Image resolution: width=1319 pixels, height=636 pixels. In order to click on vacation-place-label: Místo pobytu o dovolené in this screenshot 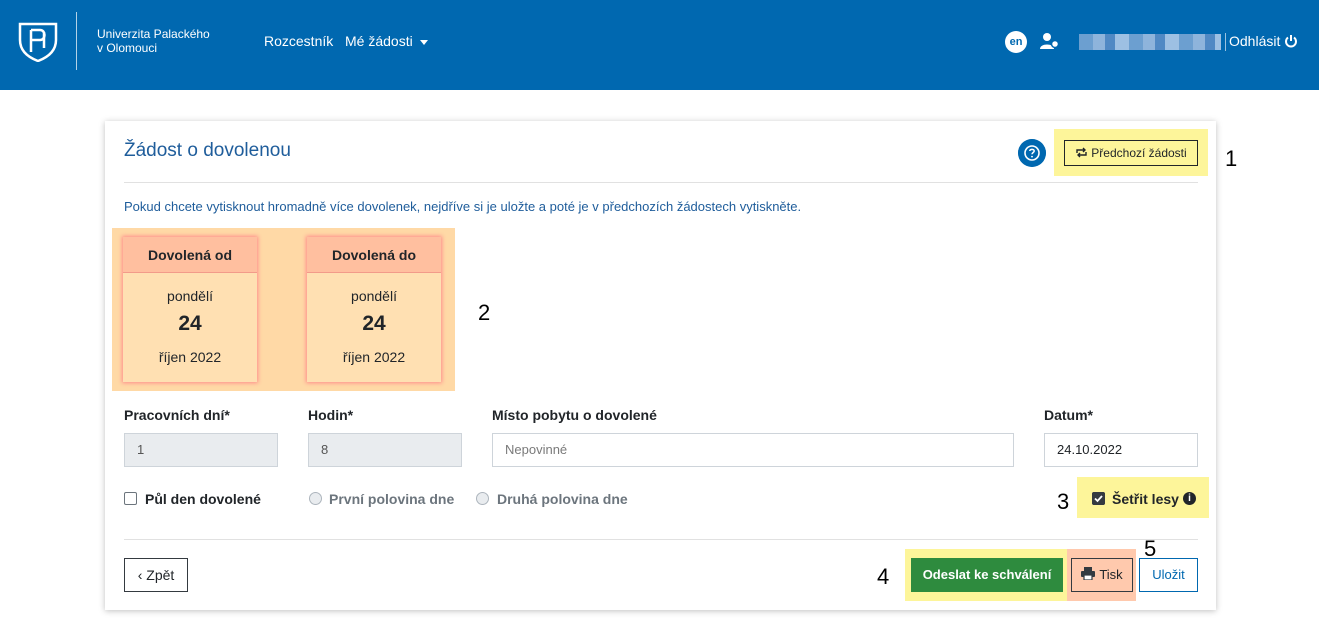, I will do `click(574, 415)`.